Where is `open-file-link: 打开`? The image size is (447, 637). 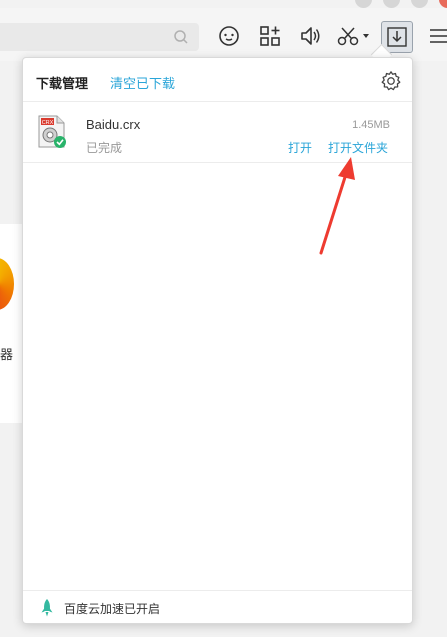 open-file-link: 打开 is located at coordinates (300, 147).